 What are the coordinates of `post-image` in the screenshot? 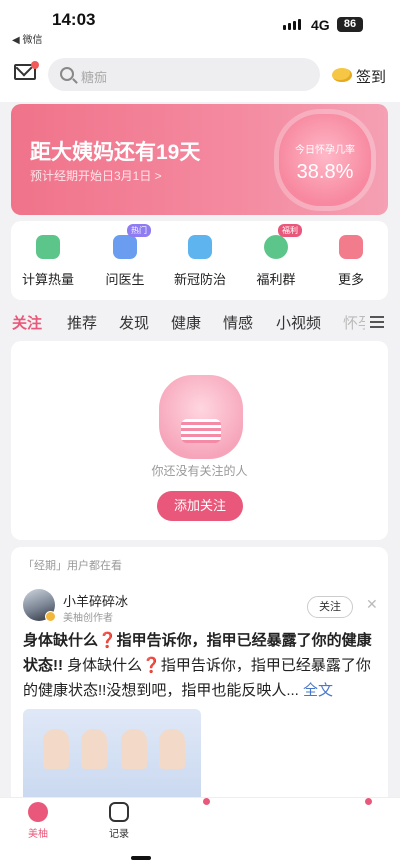 It's located at (112, 753).